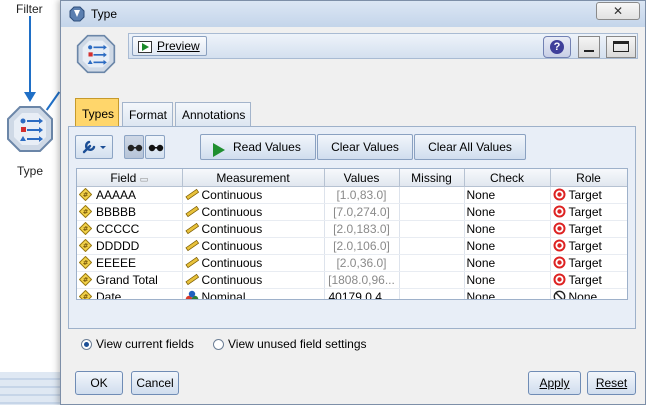  I want to click on clear-all-values-button: Clear All Values, so click(470, 147).